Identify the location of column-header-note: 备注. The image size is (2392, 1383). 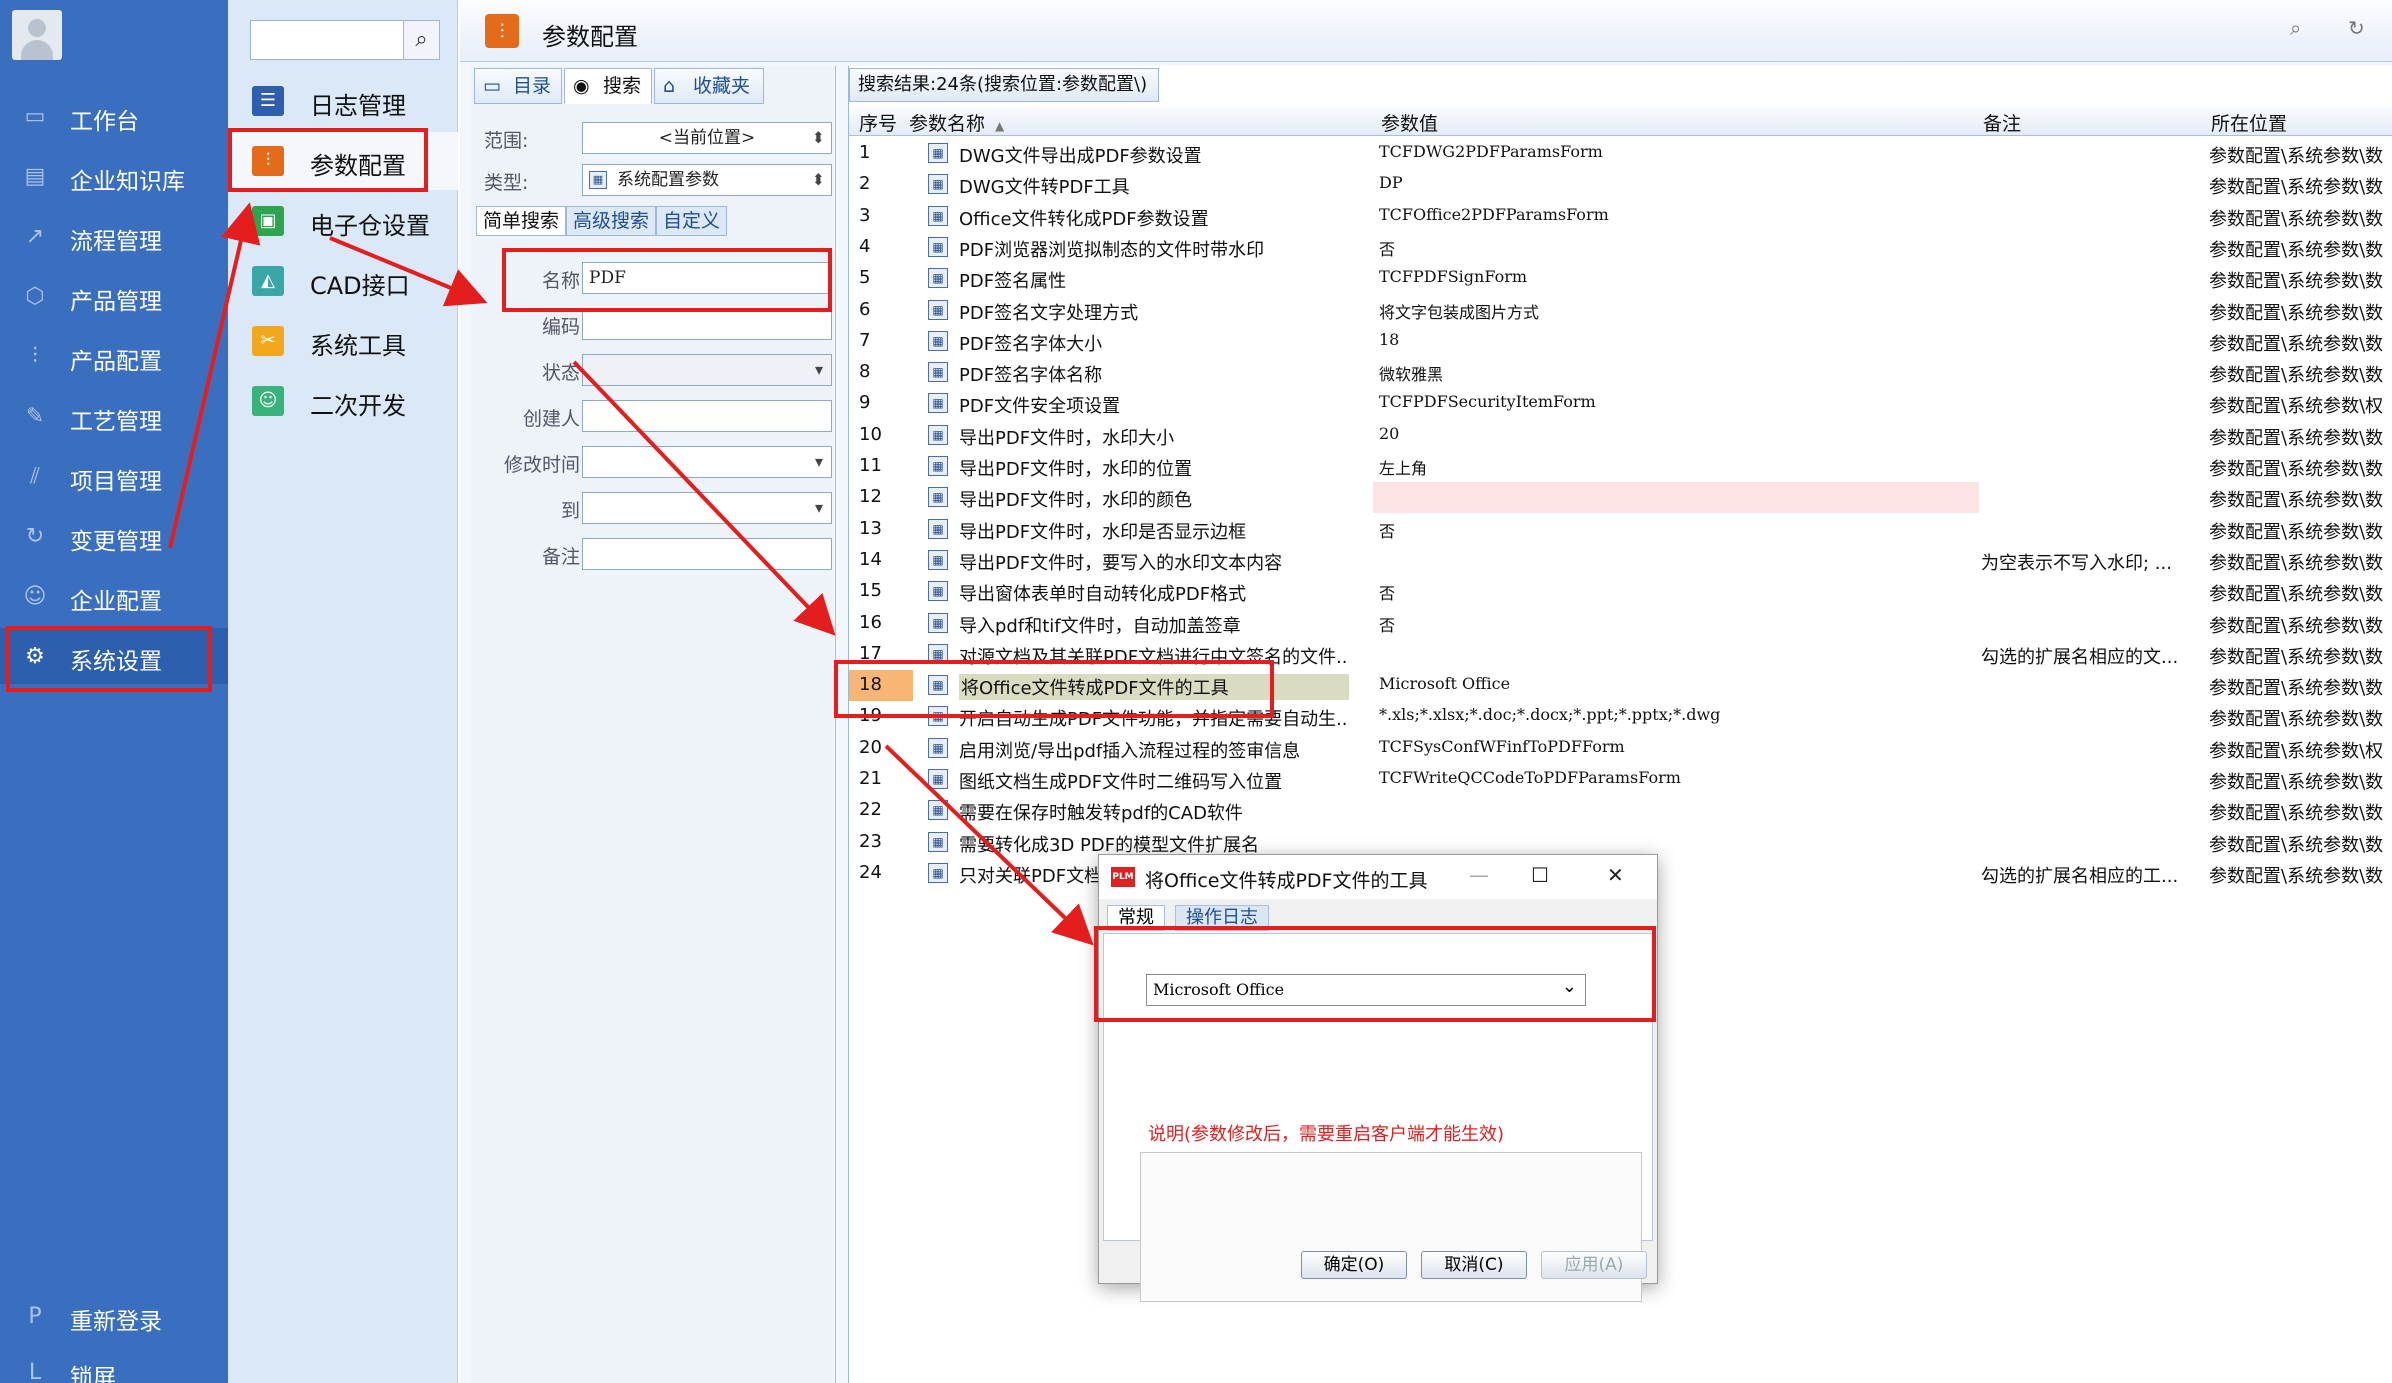
(2002, 122).